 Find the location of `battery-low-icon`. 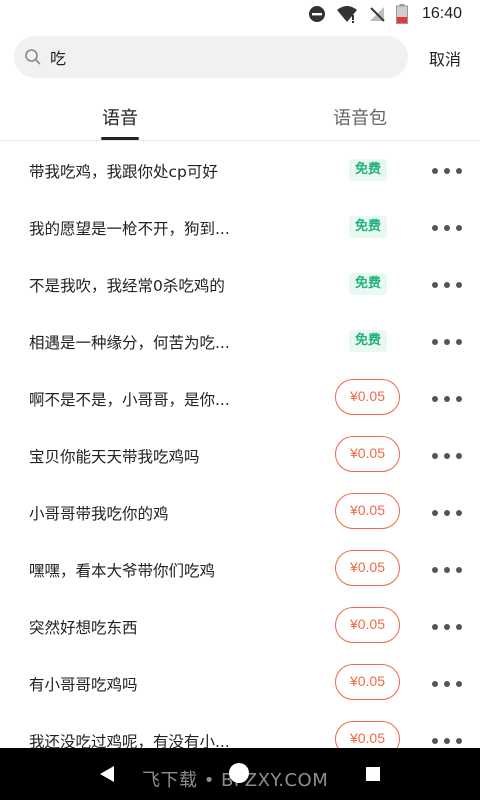

battery-low-icon is located at coordinates (401, 14).